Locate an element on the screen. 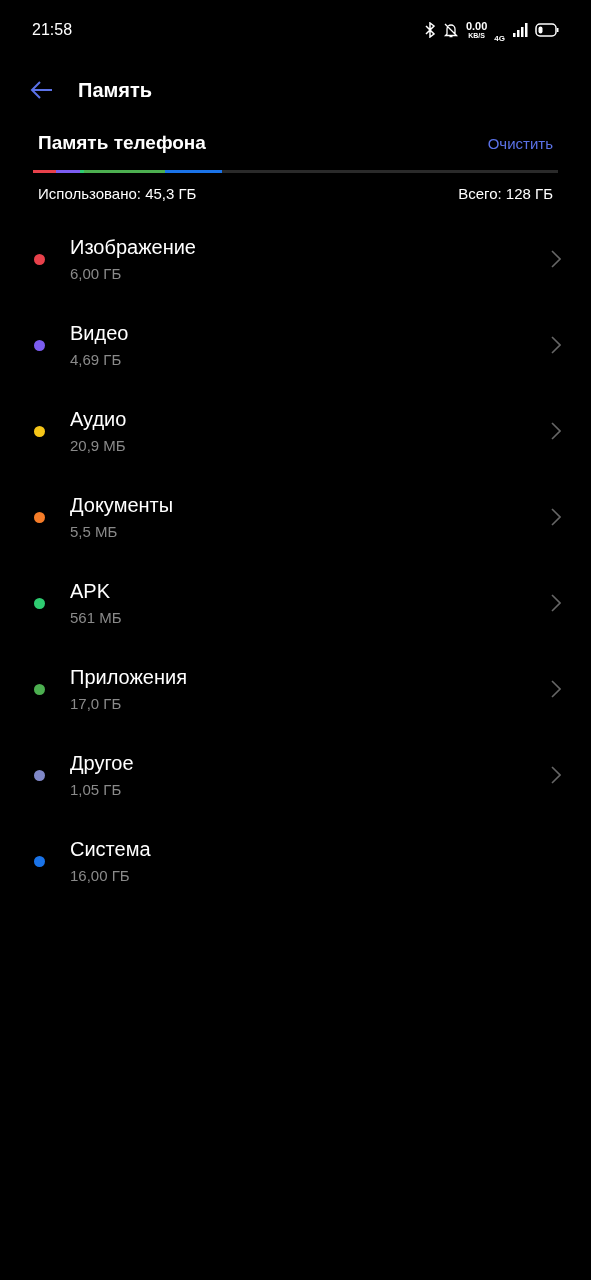 The image size is (591, 1280). battery-icon is located at coordinates (547, 30).